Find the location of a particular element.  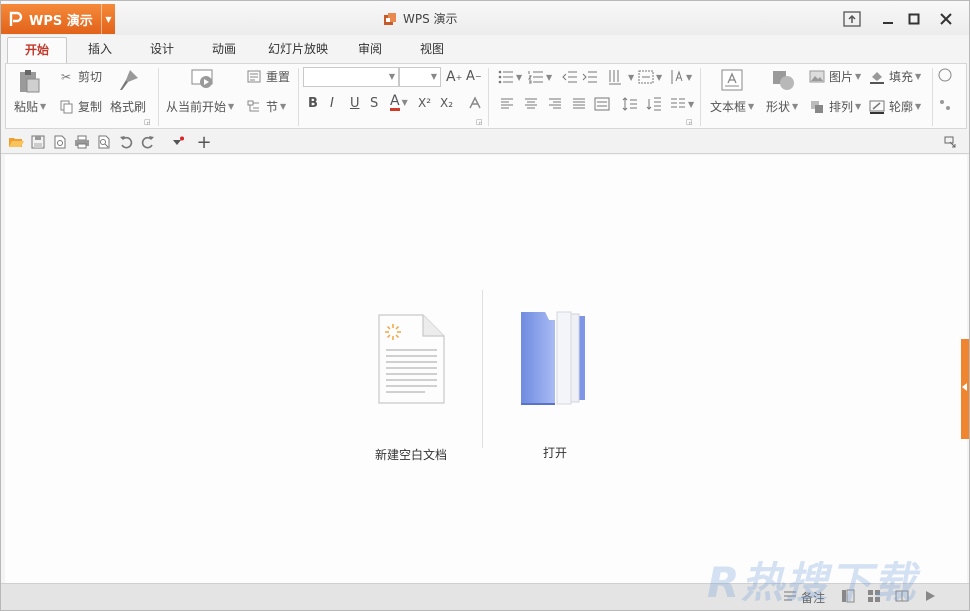

copy-button: 复制 is located at coordinates (80, 106).